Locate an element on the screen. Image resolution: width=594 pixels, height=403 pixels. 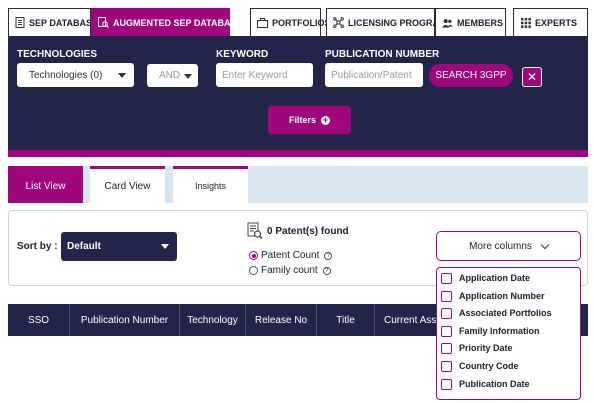
column-header-publication-number: Publication Number is located at coordinates (125, 320).